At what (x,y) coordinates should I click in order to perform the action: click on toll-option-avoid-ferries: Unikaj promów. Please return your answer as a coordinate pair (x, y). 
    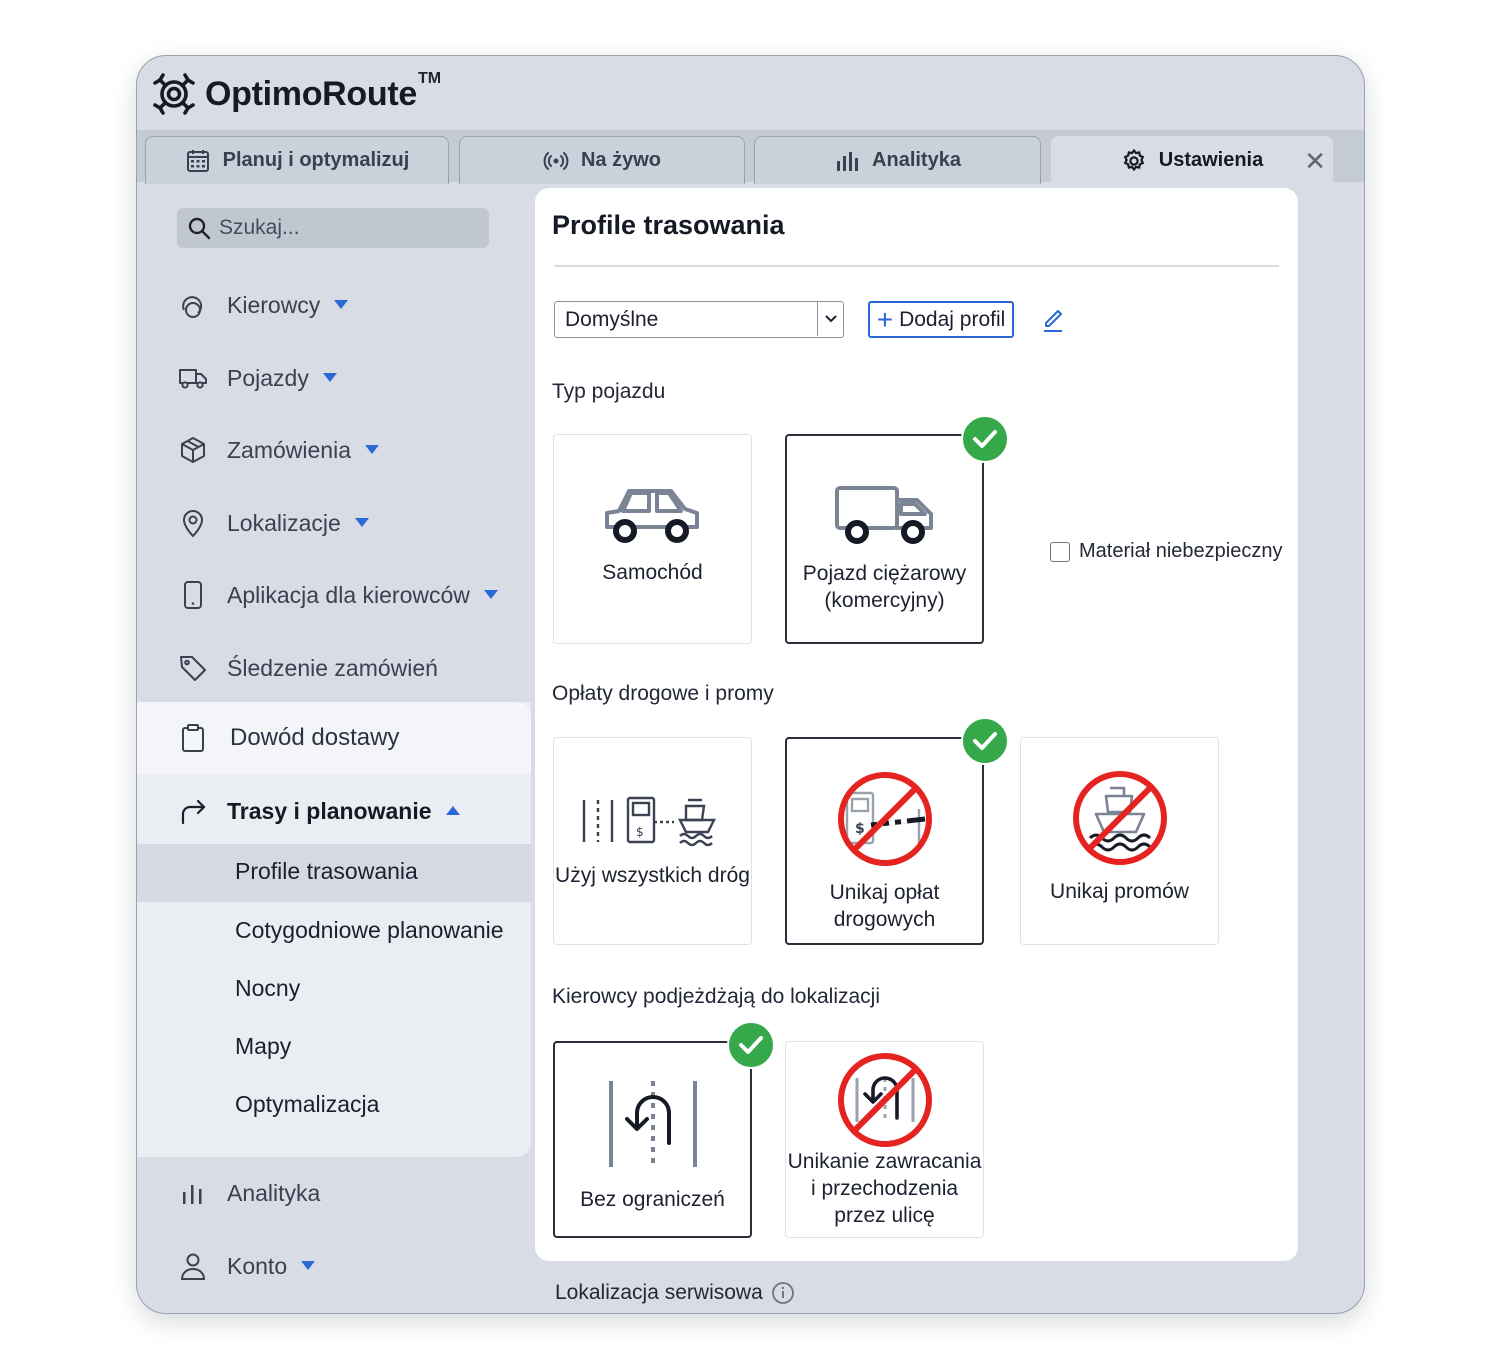
    Looking at the image, I should click on (1119, 841).